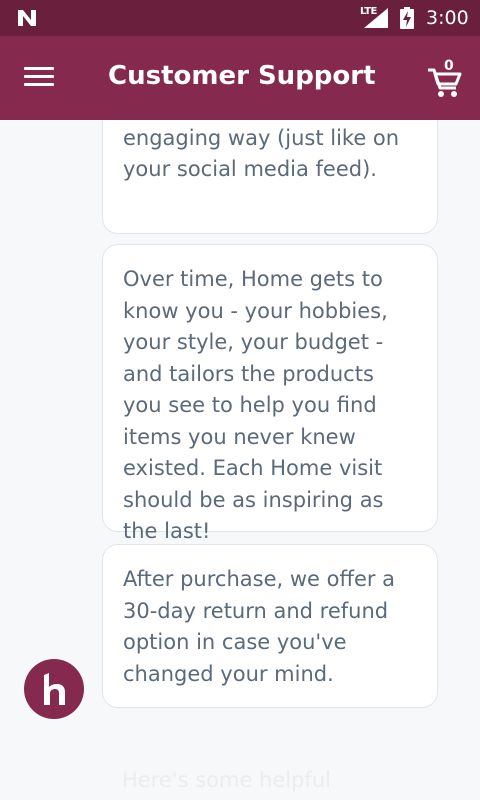 This screenshot has height=800, width=480. I want to click on home-assistant-button, so click(54, 689).